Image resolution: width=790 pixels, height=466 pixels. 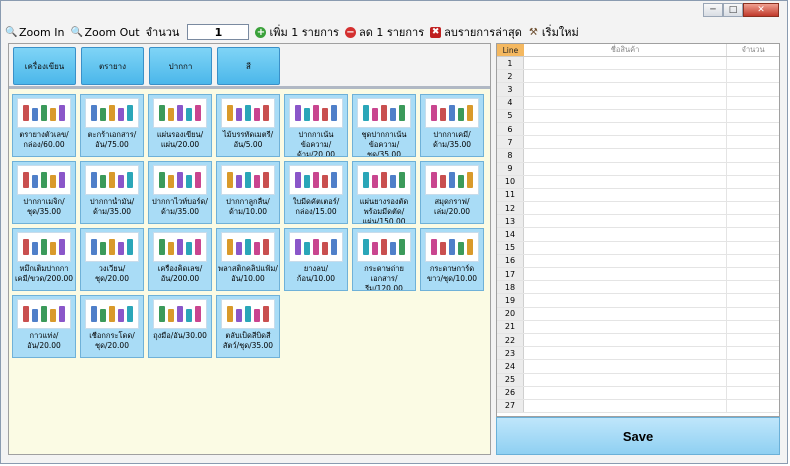 I want to click on product-button: เครื่องคิดเลข/อัน/200.00, so click(x=180, y=259).